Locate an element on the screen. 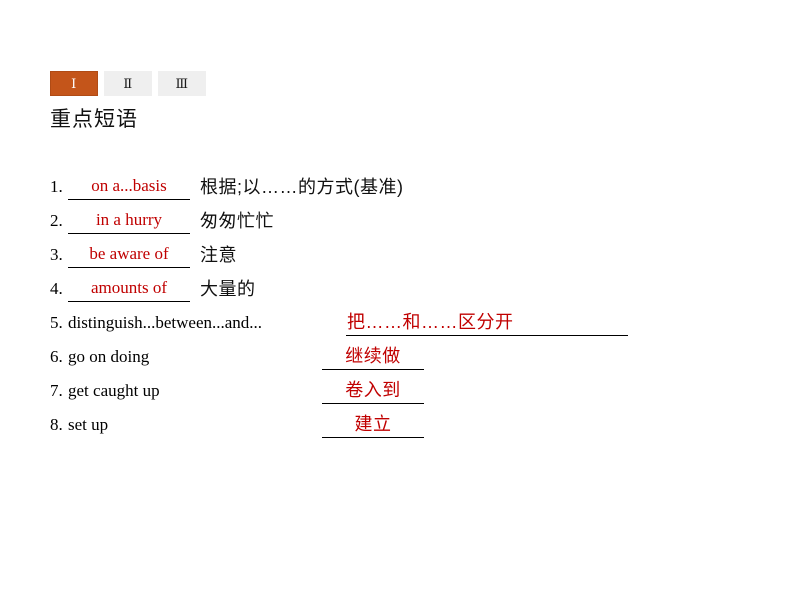 The width and height of the screenshot is (794, 596). answer-blank: be aware of is located at coordinates (129, 255).